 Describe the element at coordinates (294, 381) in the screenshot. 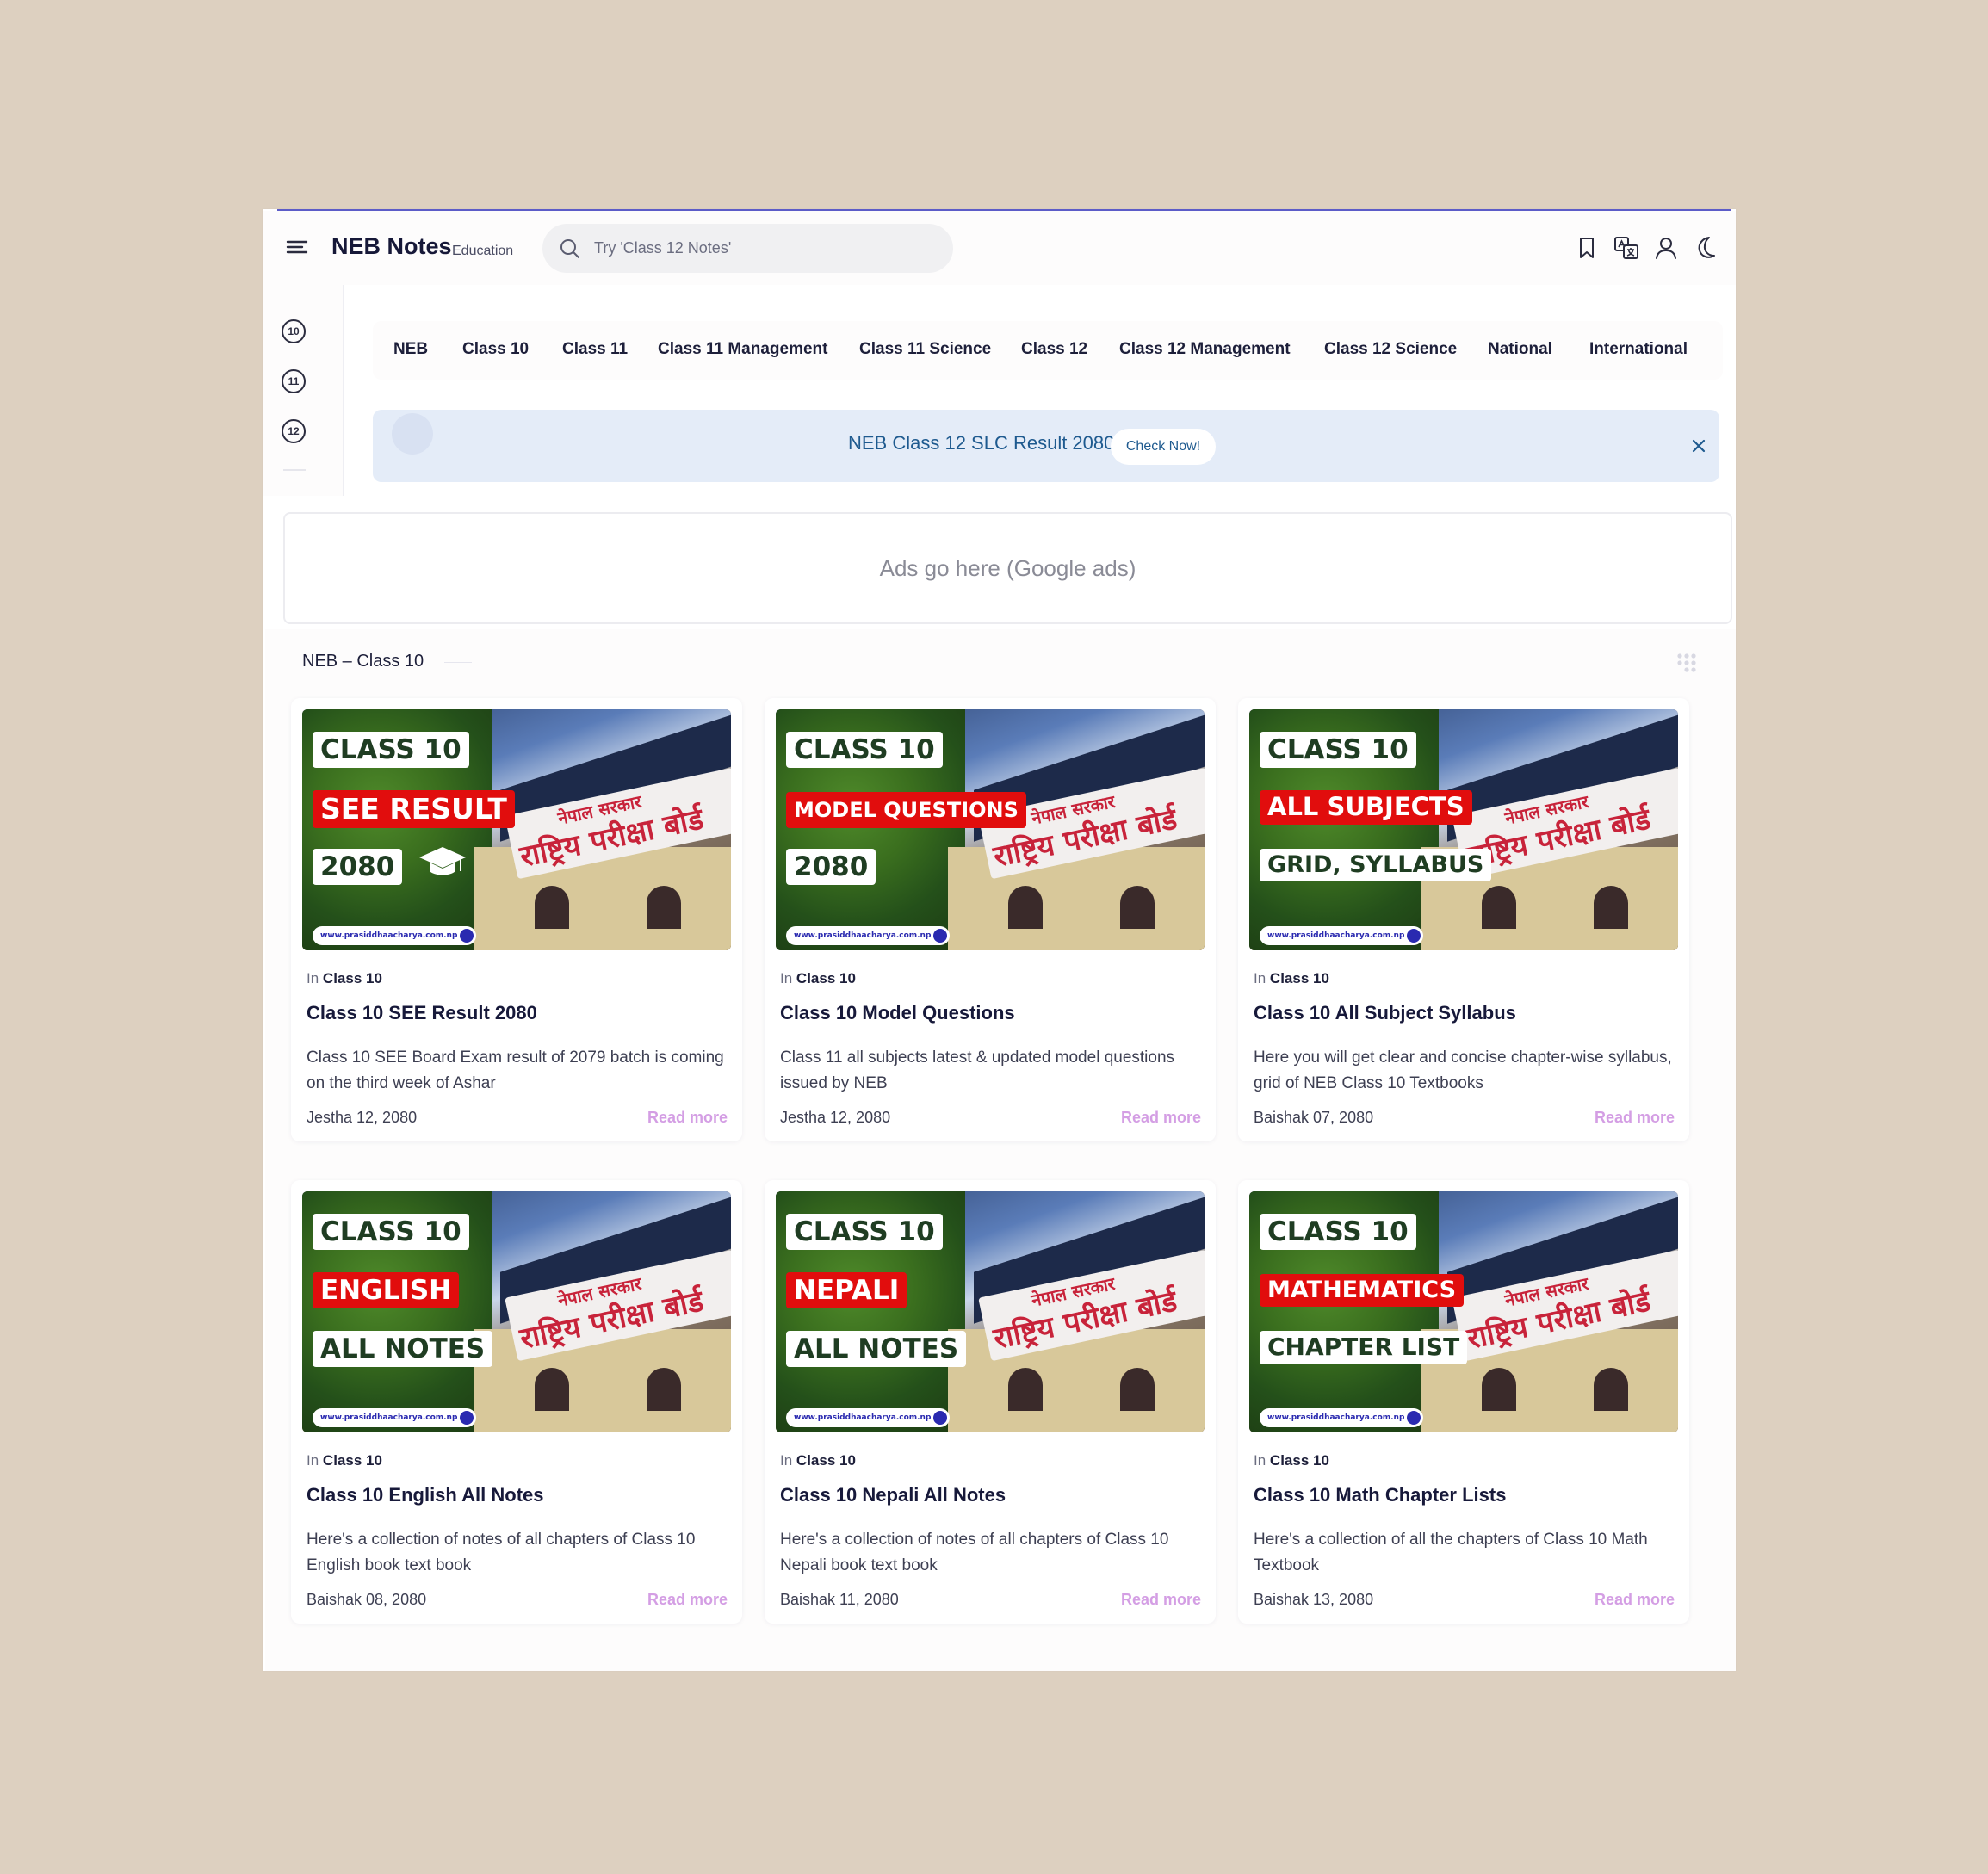

I see `class-11-icon: 11` at that location.